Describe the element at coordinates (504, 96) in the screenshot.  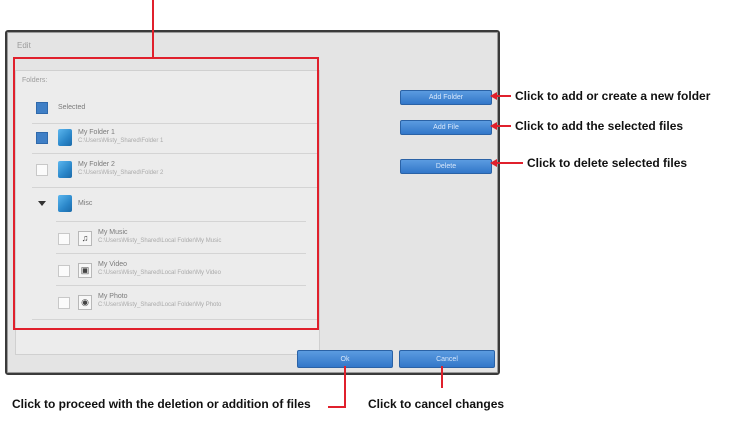
I see `add-folder-callout-line` at that location.